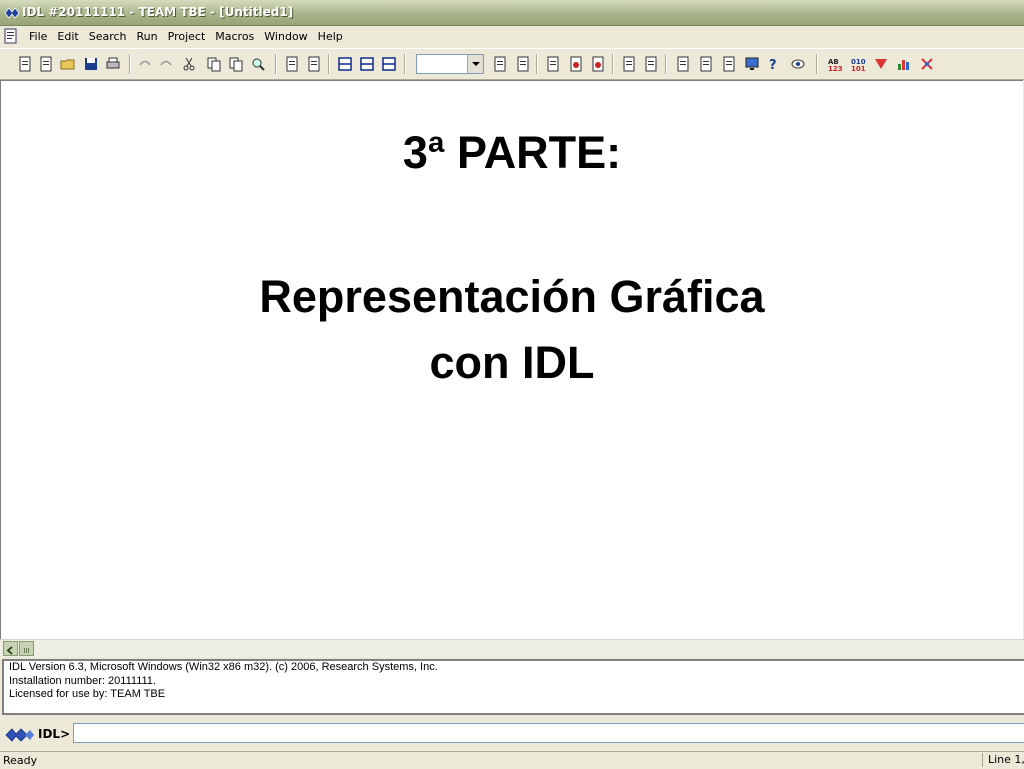 The image size is (1024, 769). What do you see at coordinates (258, 64) in the screenshot?
I see `find-icon` at bounding box center [258, 64].